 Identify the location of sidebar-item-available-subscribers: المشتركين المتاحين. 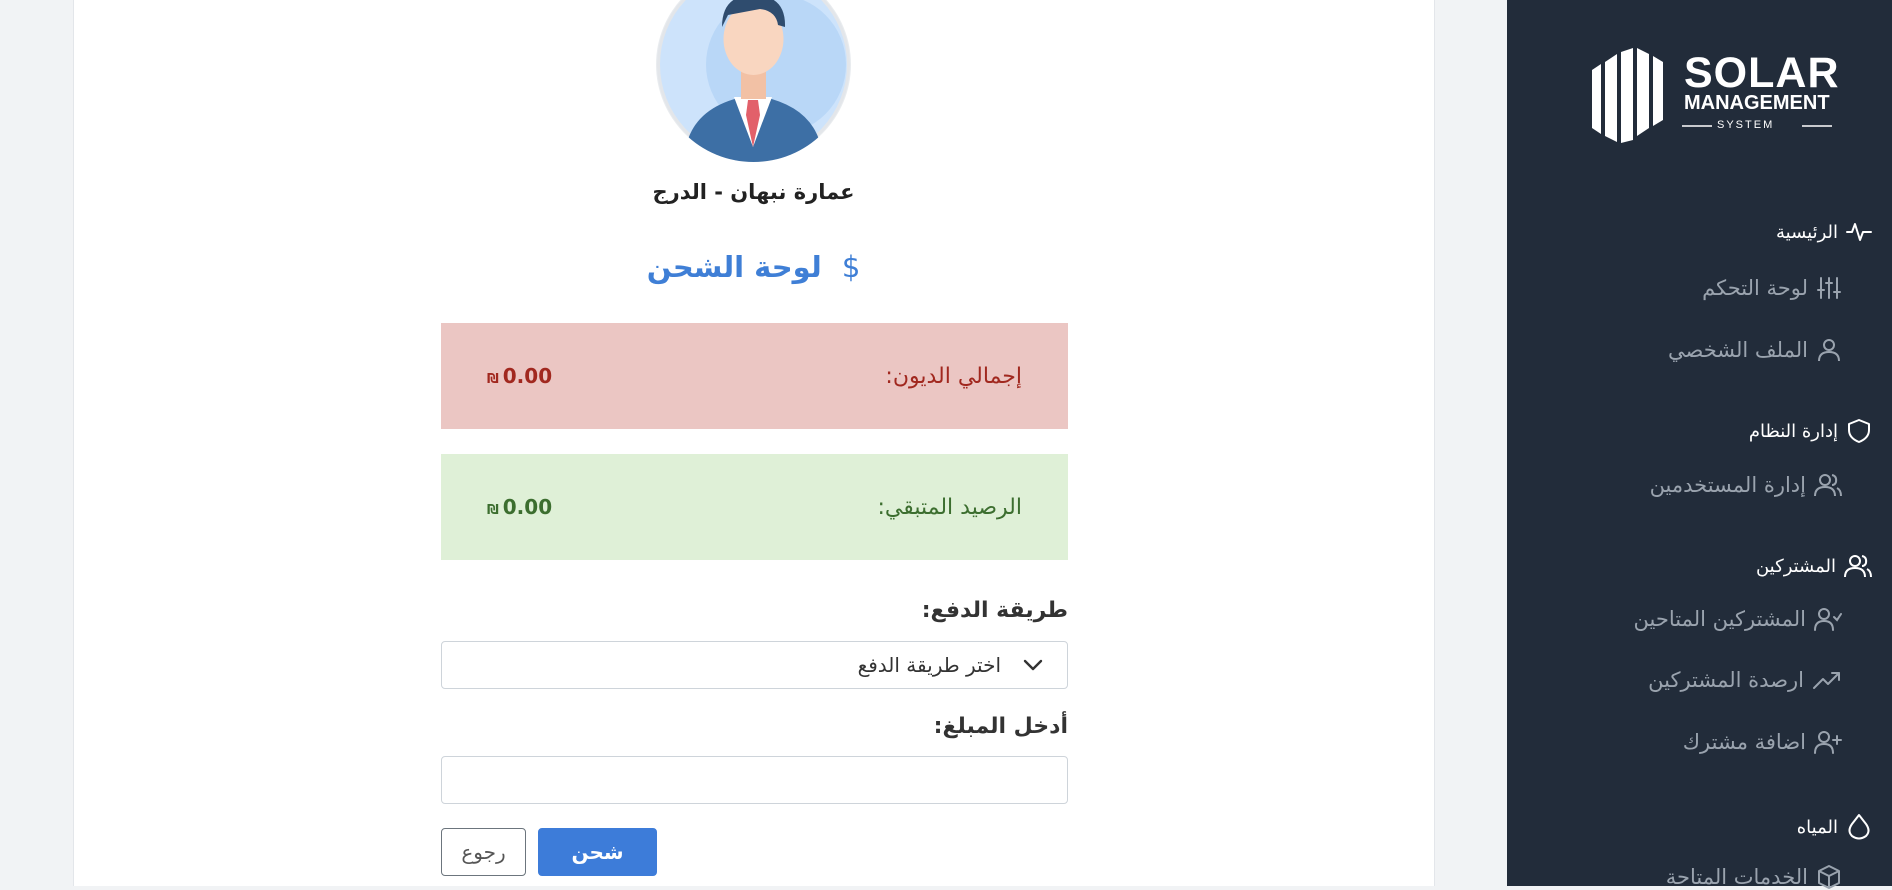
(1738, 619).